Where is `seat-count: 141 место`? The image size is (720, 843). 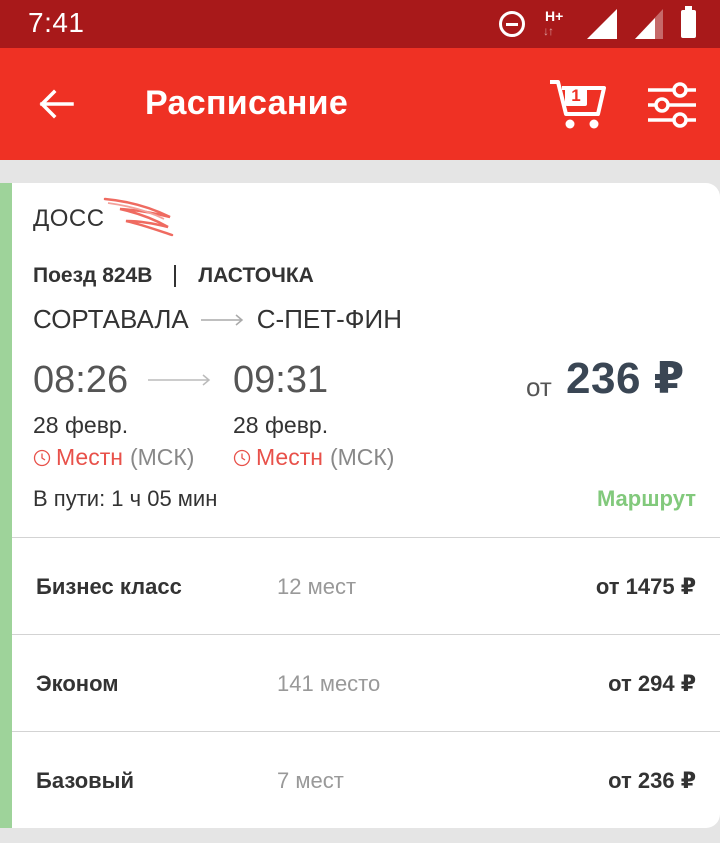 seat-count: 141 место is located at coordinates (329, 683).